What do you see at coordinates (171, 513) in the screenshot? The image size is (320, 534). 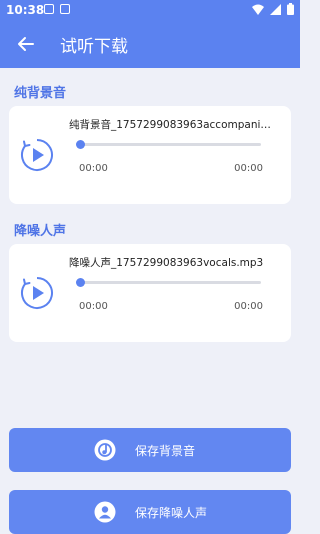 I see `save-vocals-label: 保存降噪人声` at bounding box center [171, 513].